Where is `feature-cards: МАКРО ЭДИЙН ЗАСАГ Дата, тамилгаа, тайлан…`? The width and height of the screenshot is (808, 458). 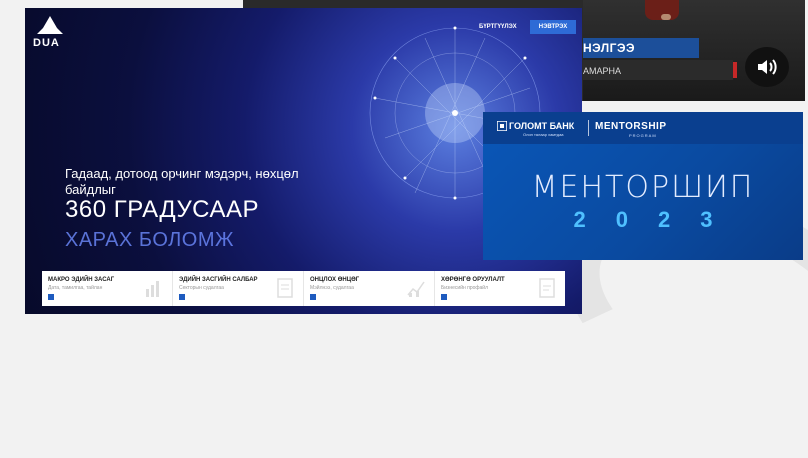
feature-cards: МАКРО ЭДИЙН ЗАСАГ Дата, тамилгаа, тайлан… is located at coordinates (303, 288).